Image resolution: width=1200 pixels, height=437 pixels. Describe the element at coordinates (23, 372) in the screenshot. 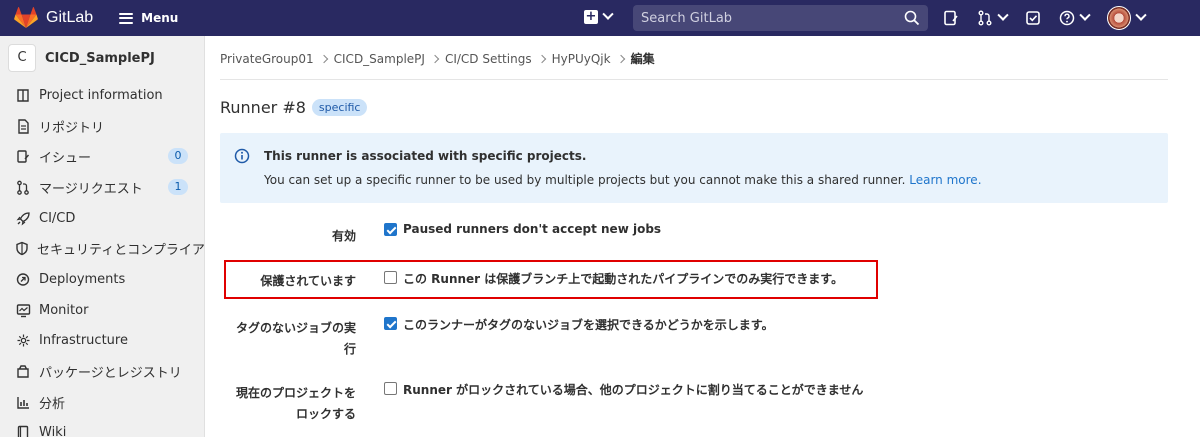

I see `package-icon` at that location.